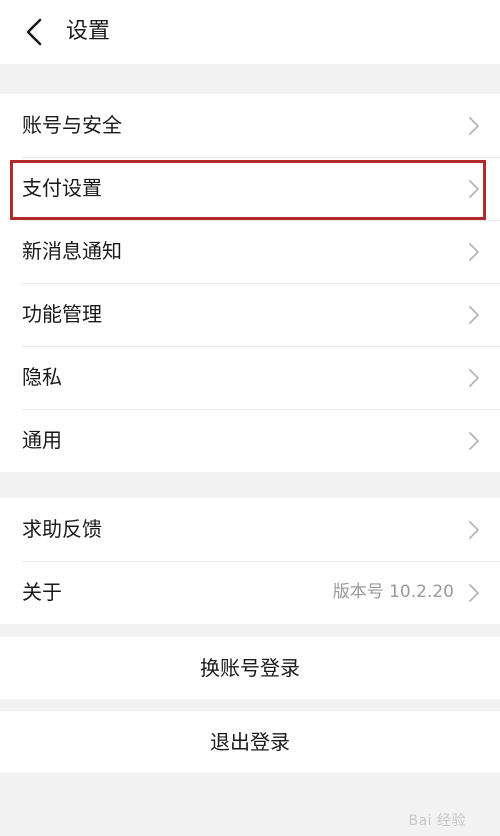 The width and height of the screenshot is (500, 836). I want to click on settings-item-notifications: 新消息通知, so click(250, 251).